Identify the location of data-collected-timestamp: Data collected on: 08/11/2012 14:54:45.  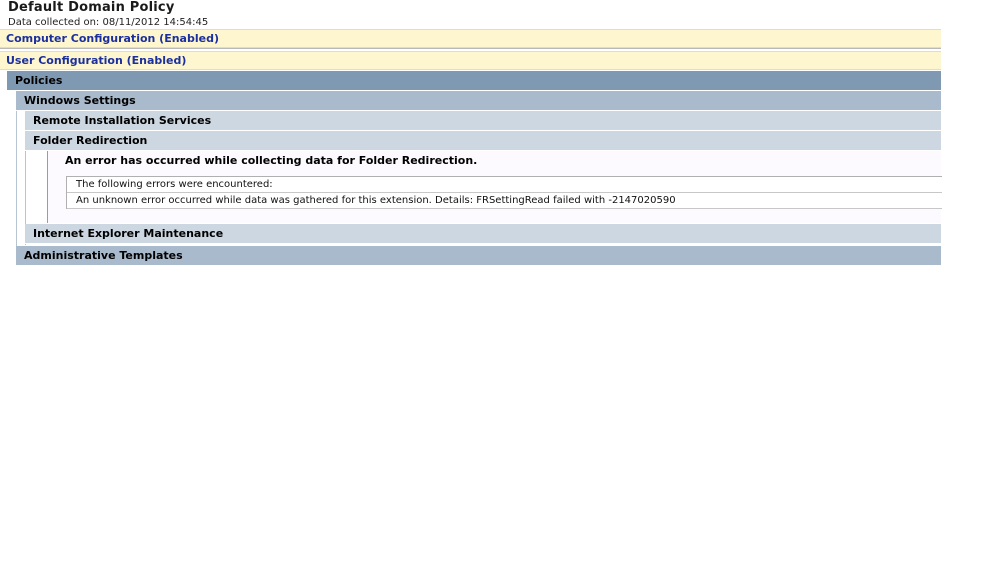
(108, 22).